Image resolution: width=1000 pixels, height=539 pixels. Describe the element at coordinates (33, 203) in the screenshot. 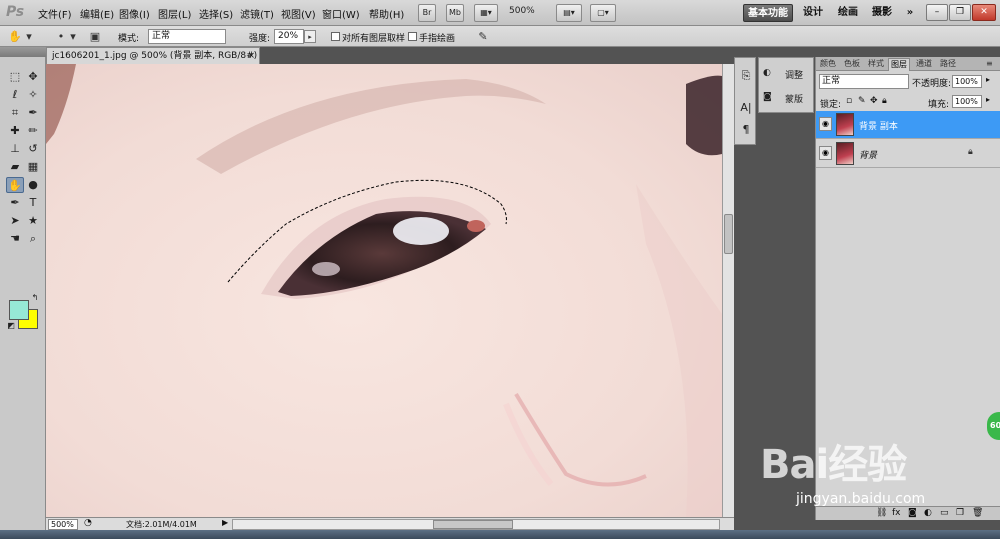

I see `type-tool-icon: T` at that location.